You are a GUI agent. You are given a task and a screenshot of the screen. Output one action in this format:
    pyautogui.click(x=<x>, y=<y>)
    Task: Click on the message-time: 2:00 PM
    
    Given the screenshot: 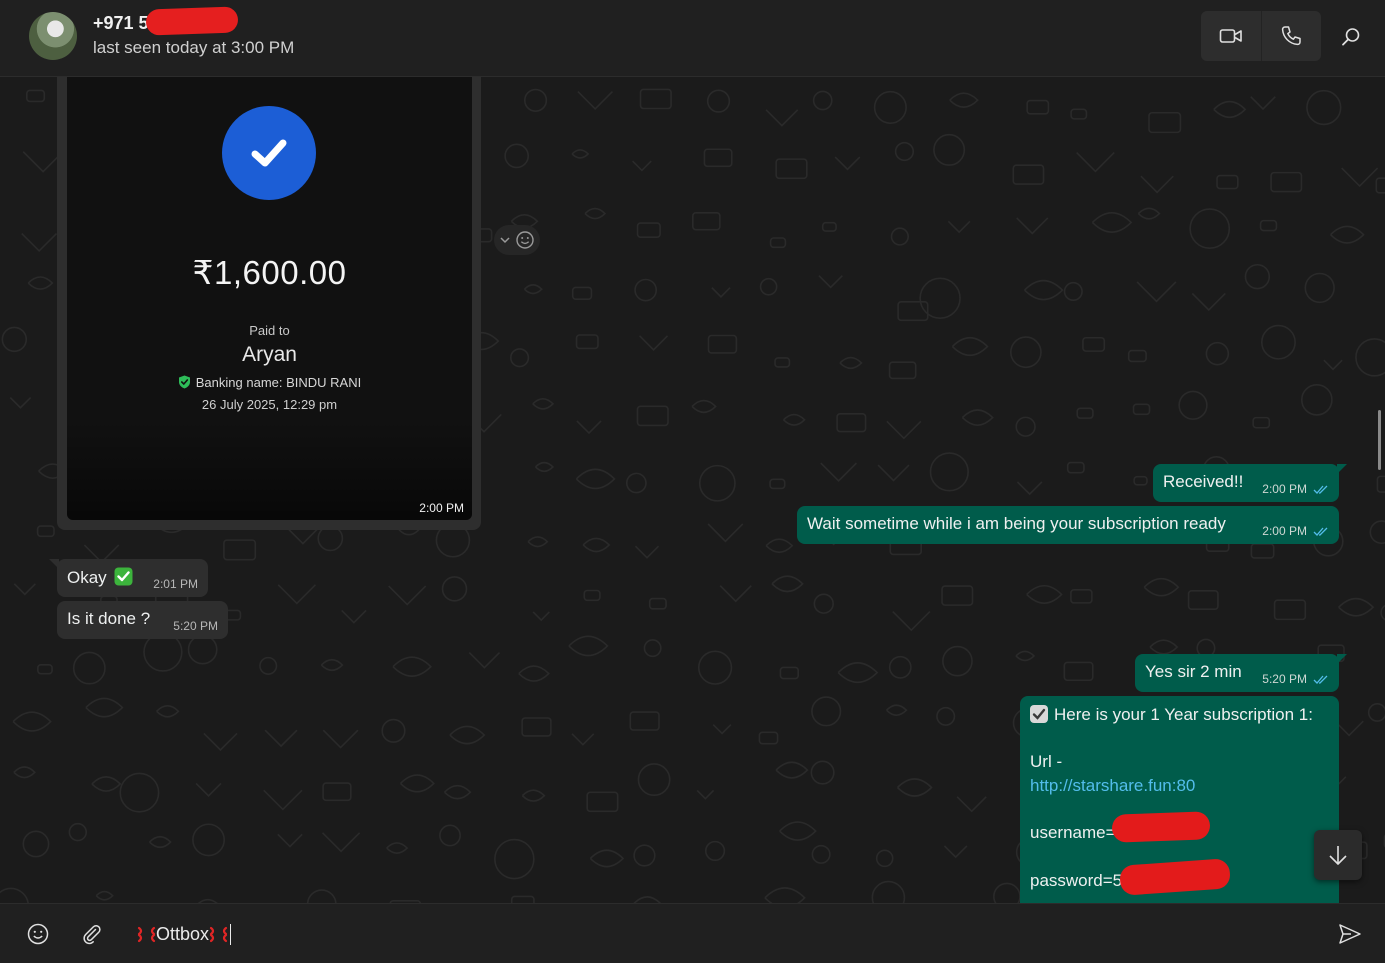 What is the action you would take?
    pyautogui.click(x=1284, y=531)
    